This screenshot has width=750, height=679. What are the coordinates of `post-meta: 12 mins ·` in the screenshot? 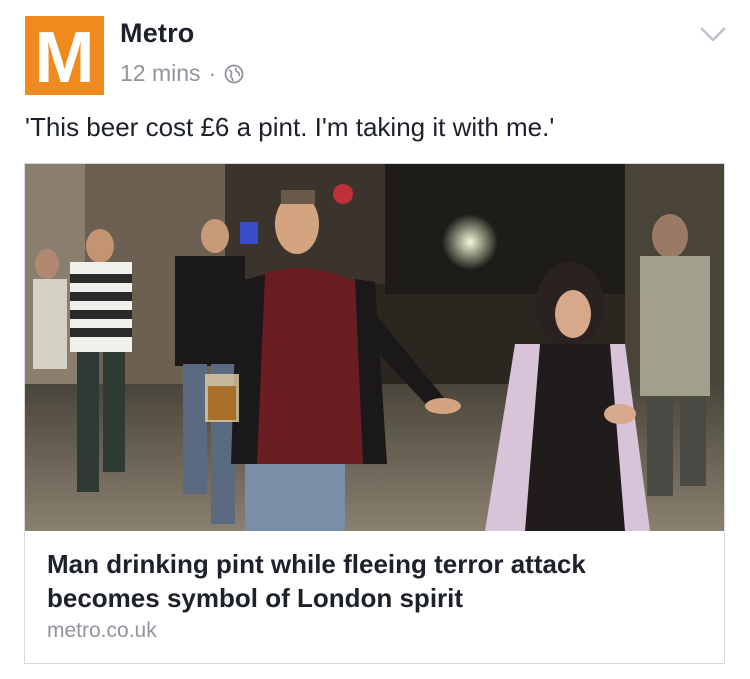 It's located at (182, 73).